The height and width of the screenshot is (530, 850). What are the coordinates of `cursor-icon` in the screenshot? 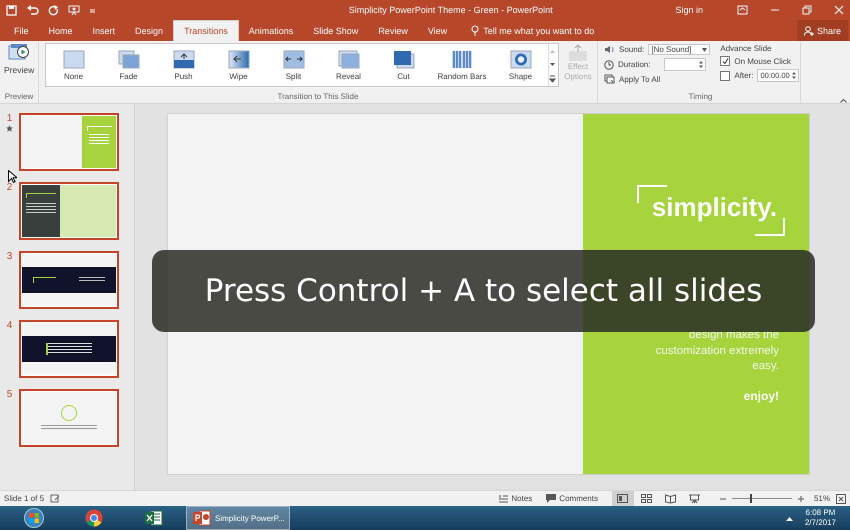 It's located at (12, 176).